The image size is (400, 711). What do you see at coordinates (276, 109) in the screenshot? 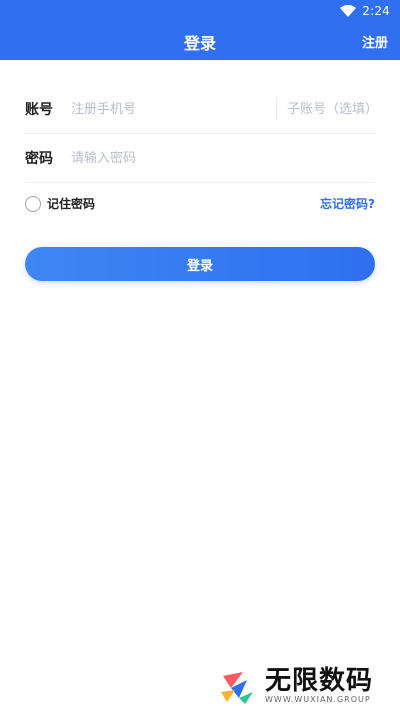
I see `account-divider` at bounding box center [276, 109].